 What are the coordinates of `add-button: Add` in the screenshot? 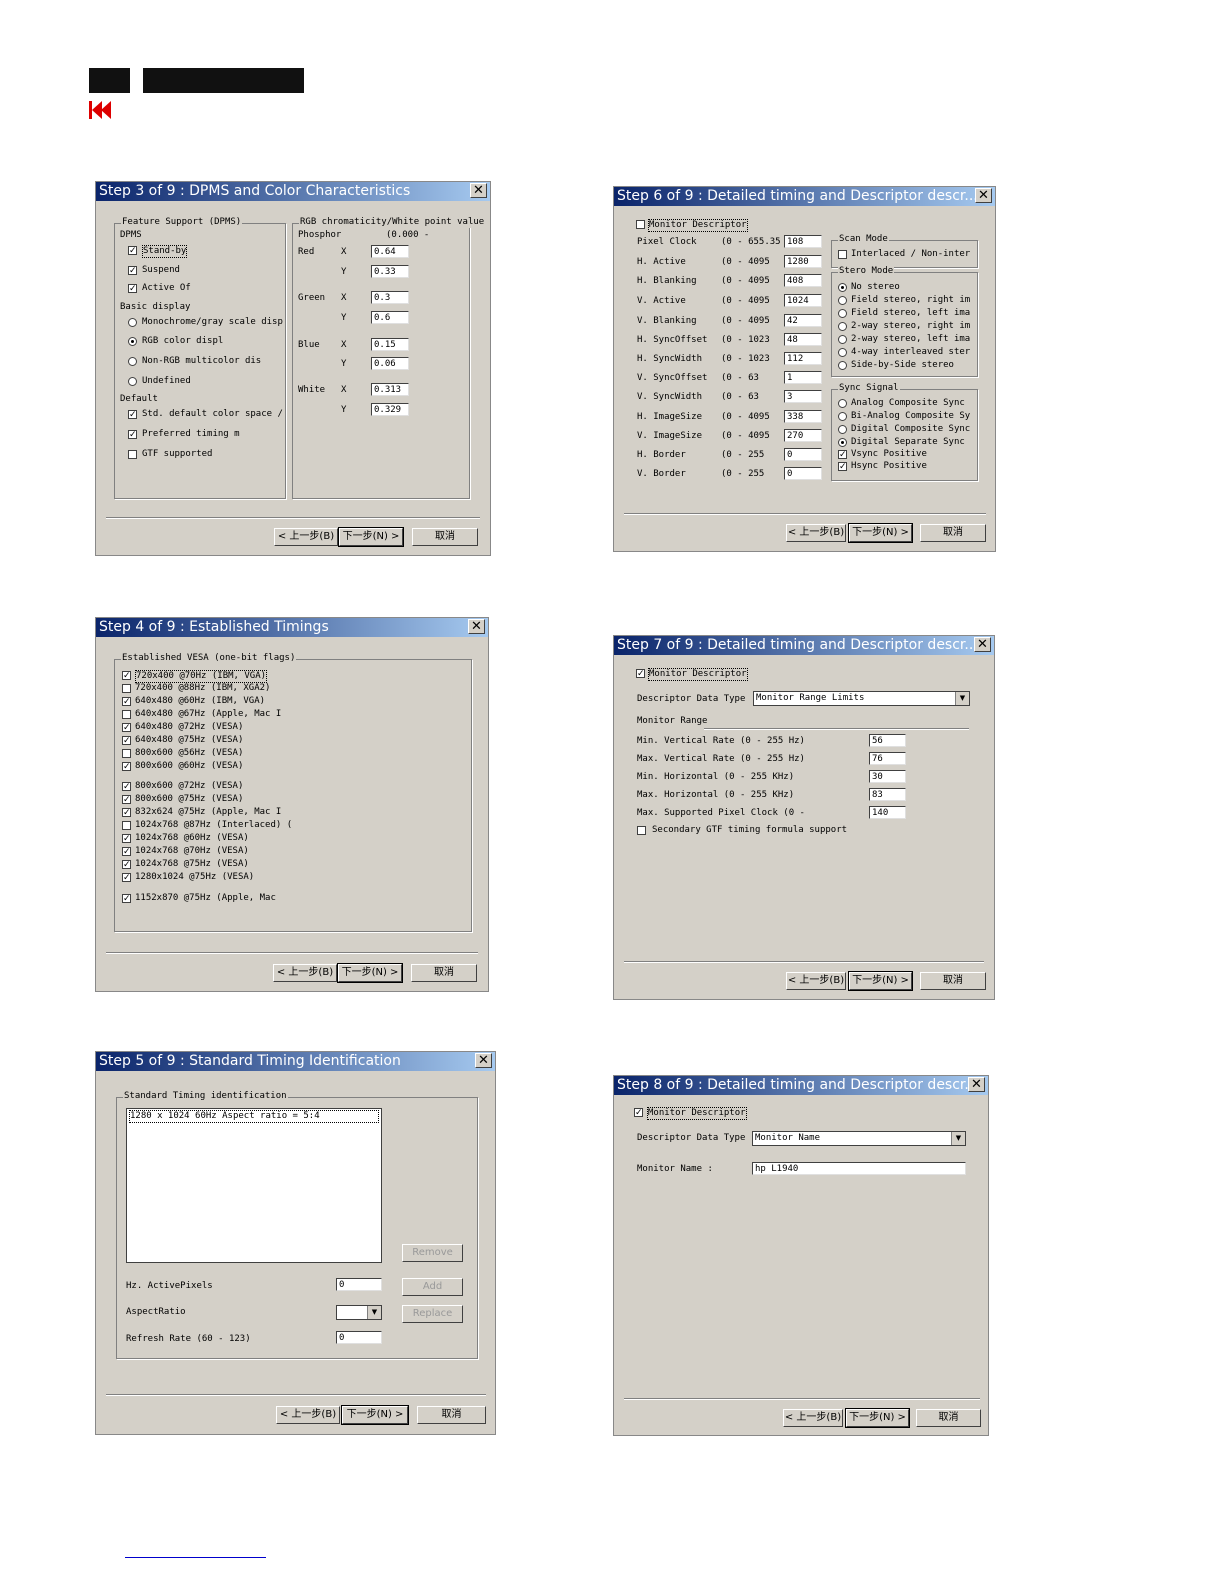 It's located at (432, 1287).